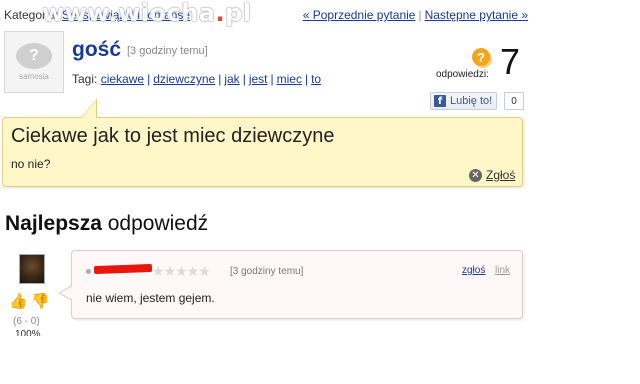 The width and height of the screenshot is (640, 384). Describe the element at coordinates (28, 332) in the screenshot. I see `vote-percent: 100%` at that location.